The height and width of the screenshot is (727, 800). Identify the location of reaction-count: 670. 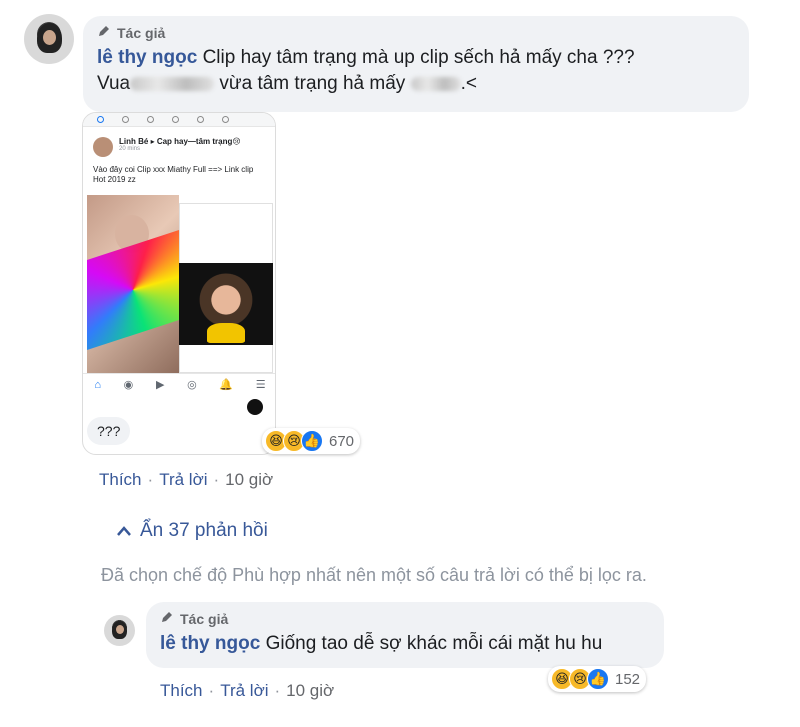
(342, 441).